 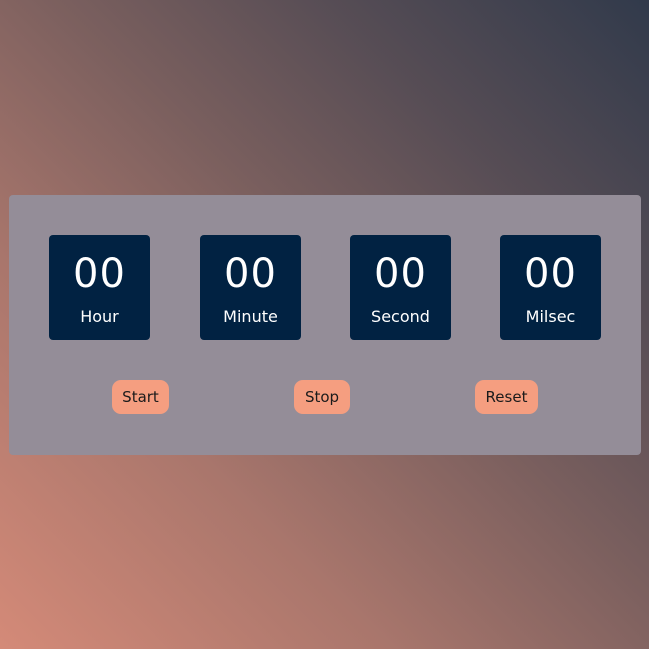 What do you see at coordinates (400, 274) in the screenshot?
I see `second-value: 00` at bounding box center [400, 274].